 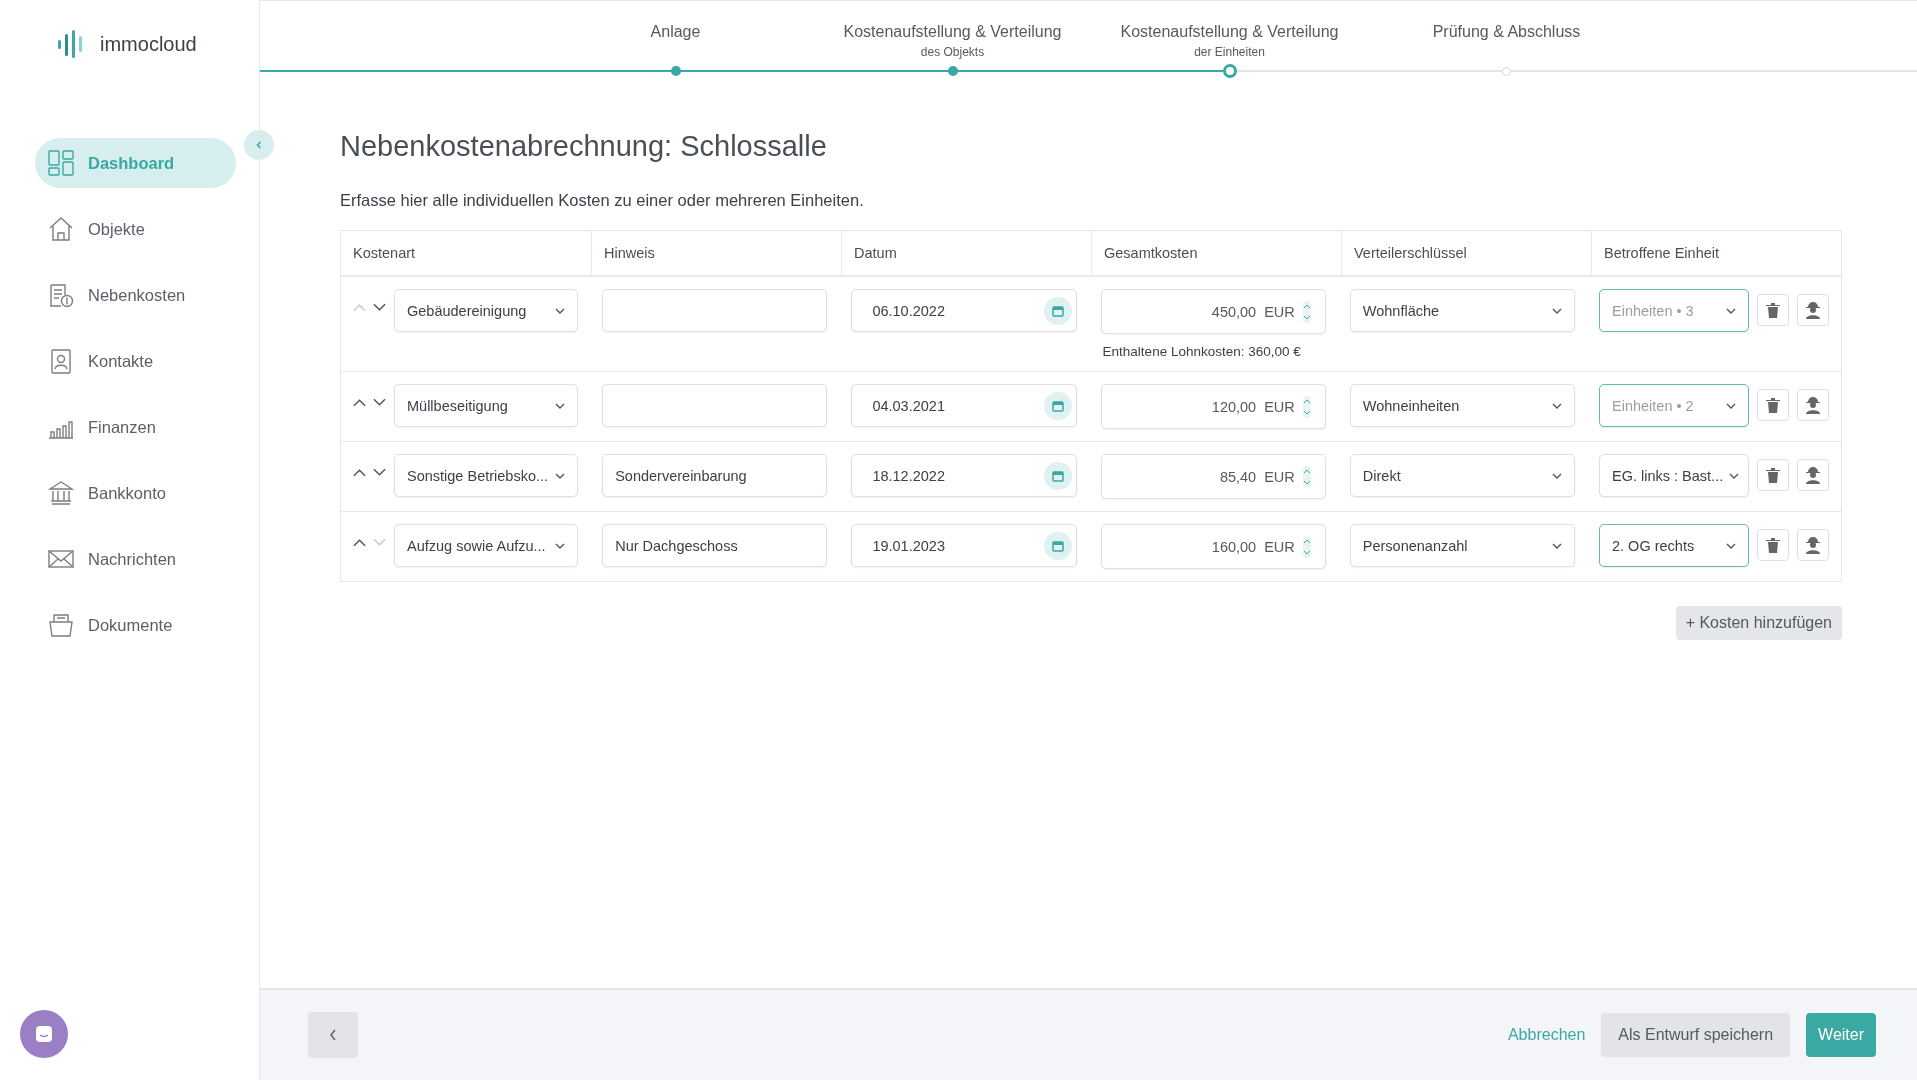 What do you see at coordinates (1213, 406) in the screenshot?
I see `amount-field: 120,00 EUR` at bounding box center [1213, 406].